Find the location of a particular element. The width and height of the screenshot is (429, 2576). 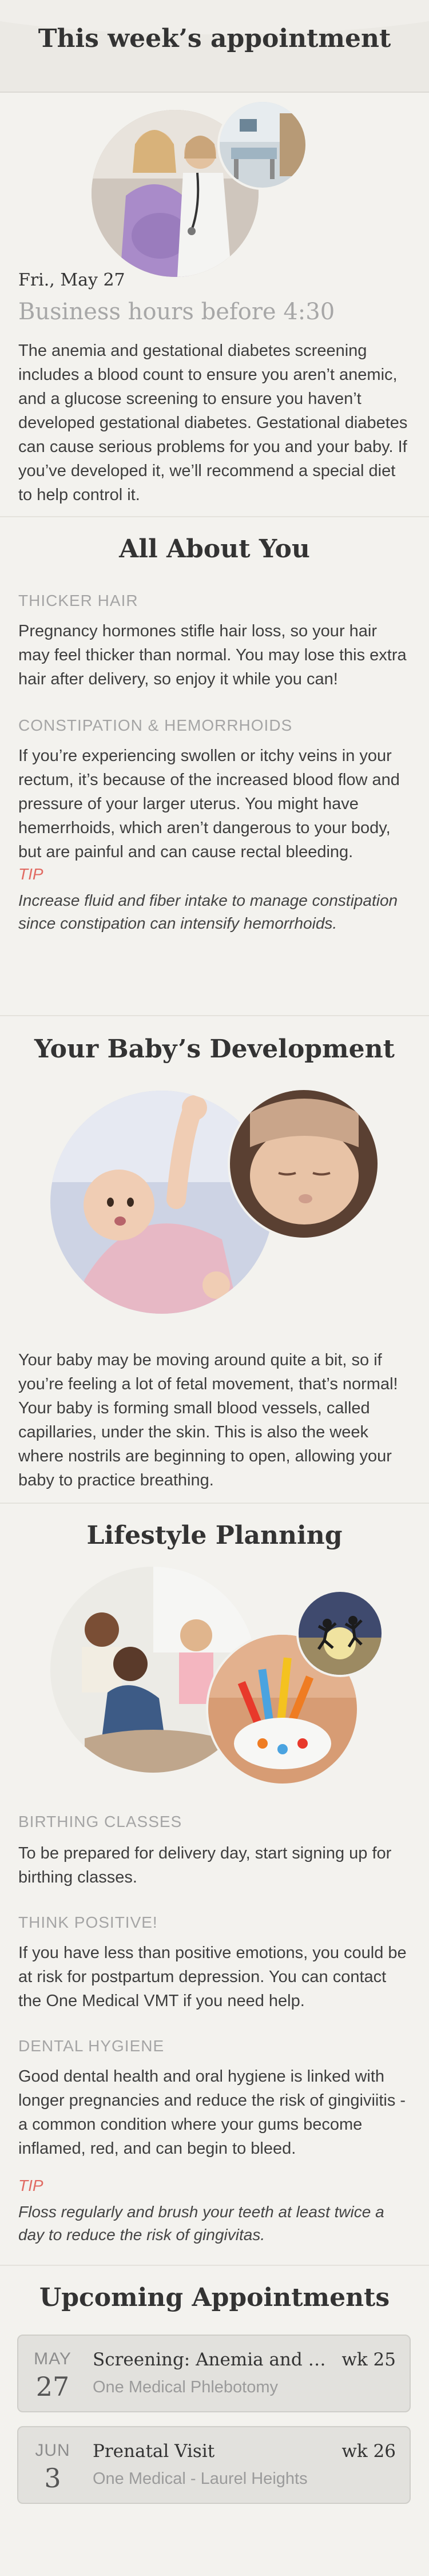

page-title: This week’s appointment is located at coordinates (214, 38).